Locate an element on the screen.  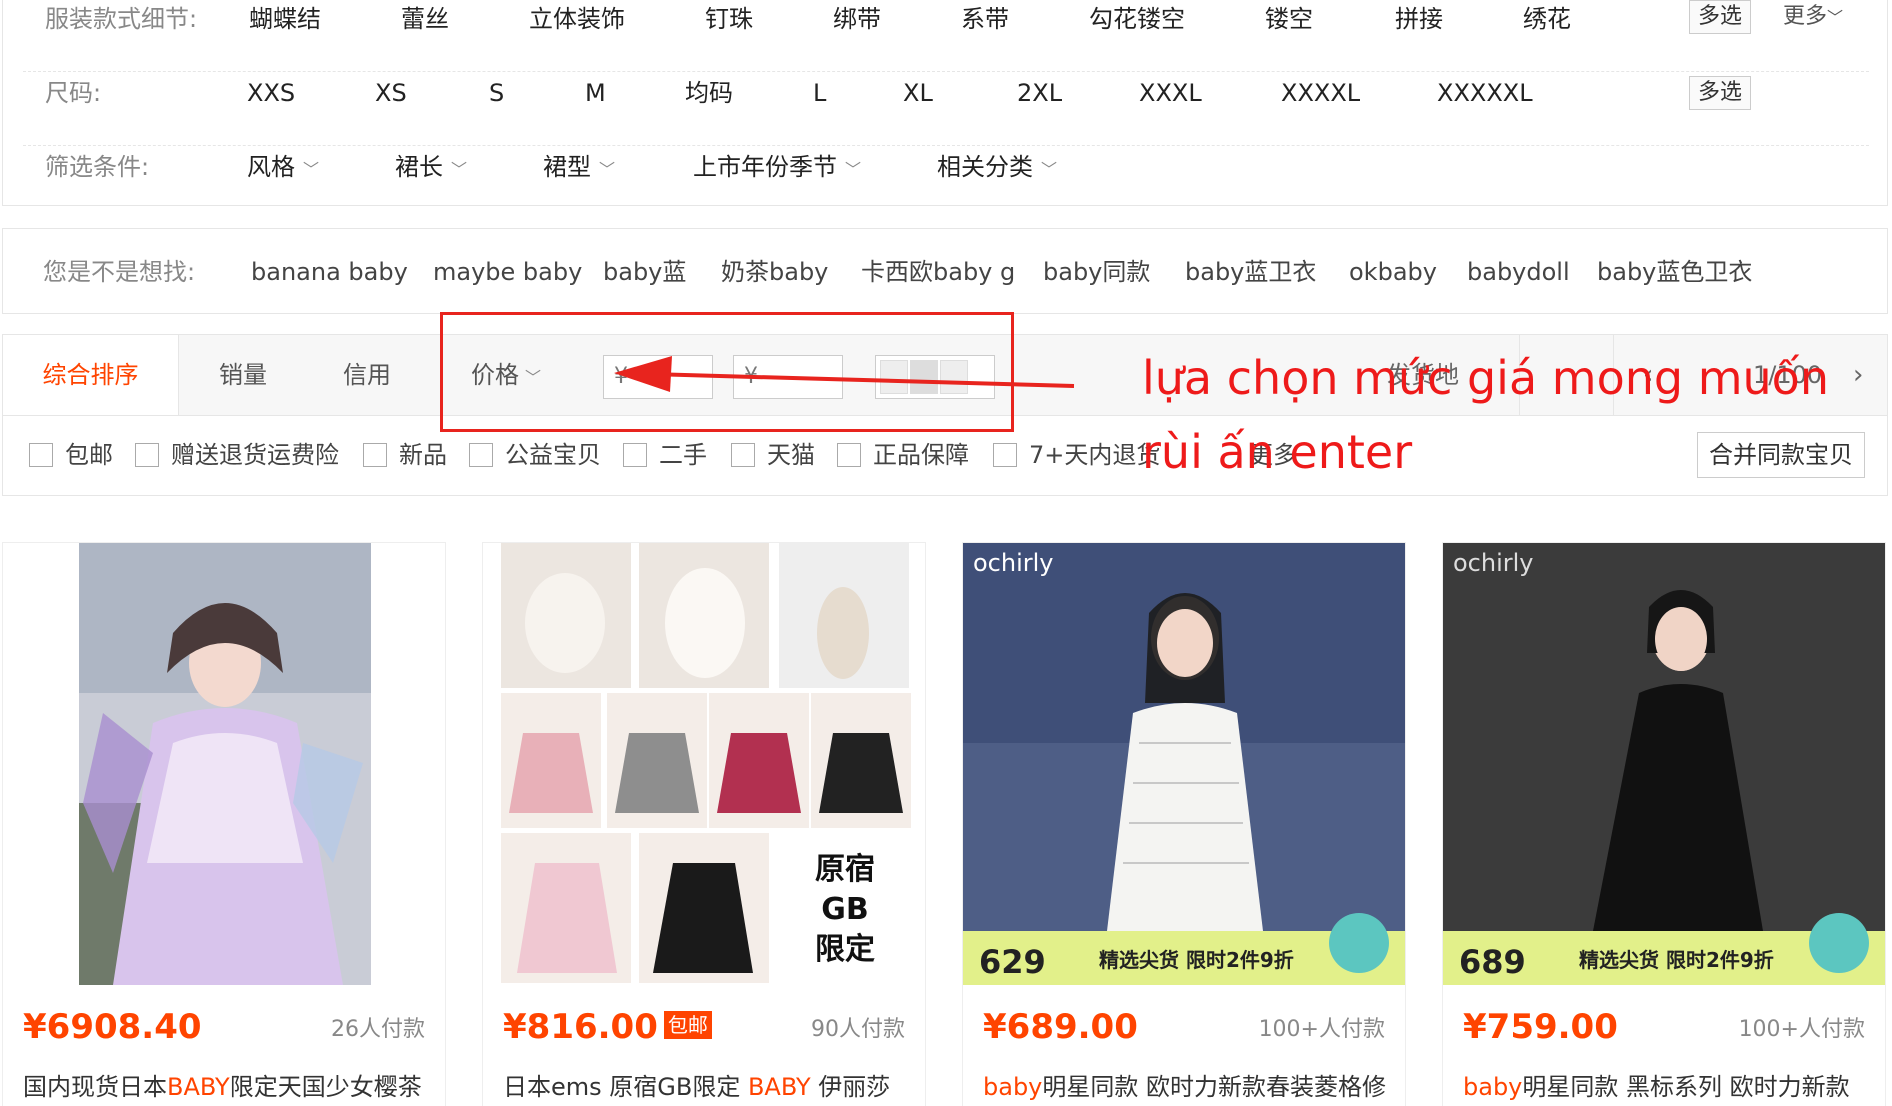
size-option: XXXXL is located at coordinates (1320, 93).